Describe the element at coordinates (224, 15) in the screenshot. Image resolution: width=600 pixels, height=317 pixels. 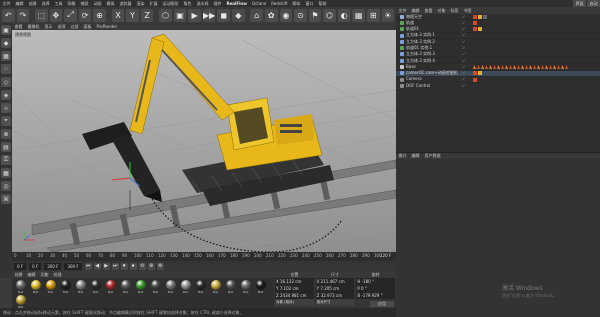
I see `toolbar-button-icon: ◼` at that location.